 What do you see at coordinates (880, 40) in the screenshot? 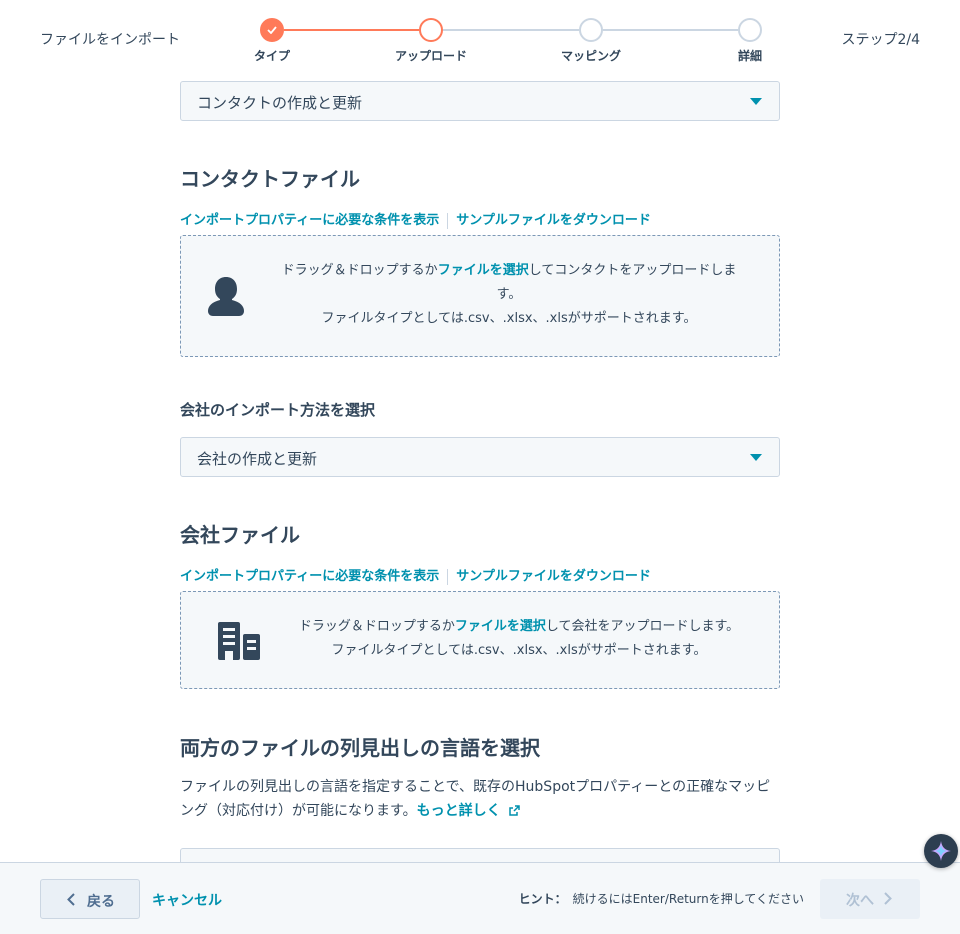
I see `step-counter: ステップ2/4` at bounding box center [880, 40].